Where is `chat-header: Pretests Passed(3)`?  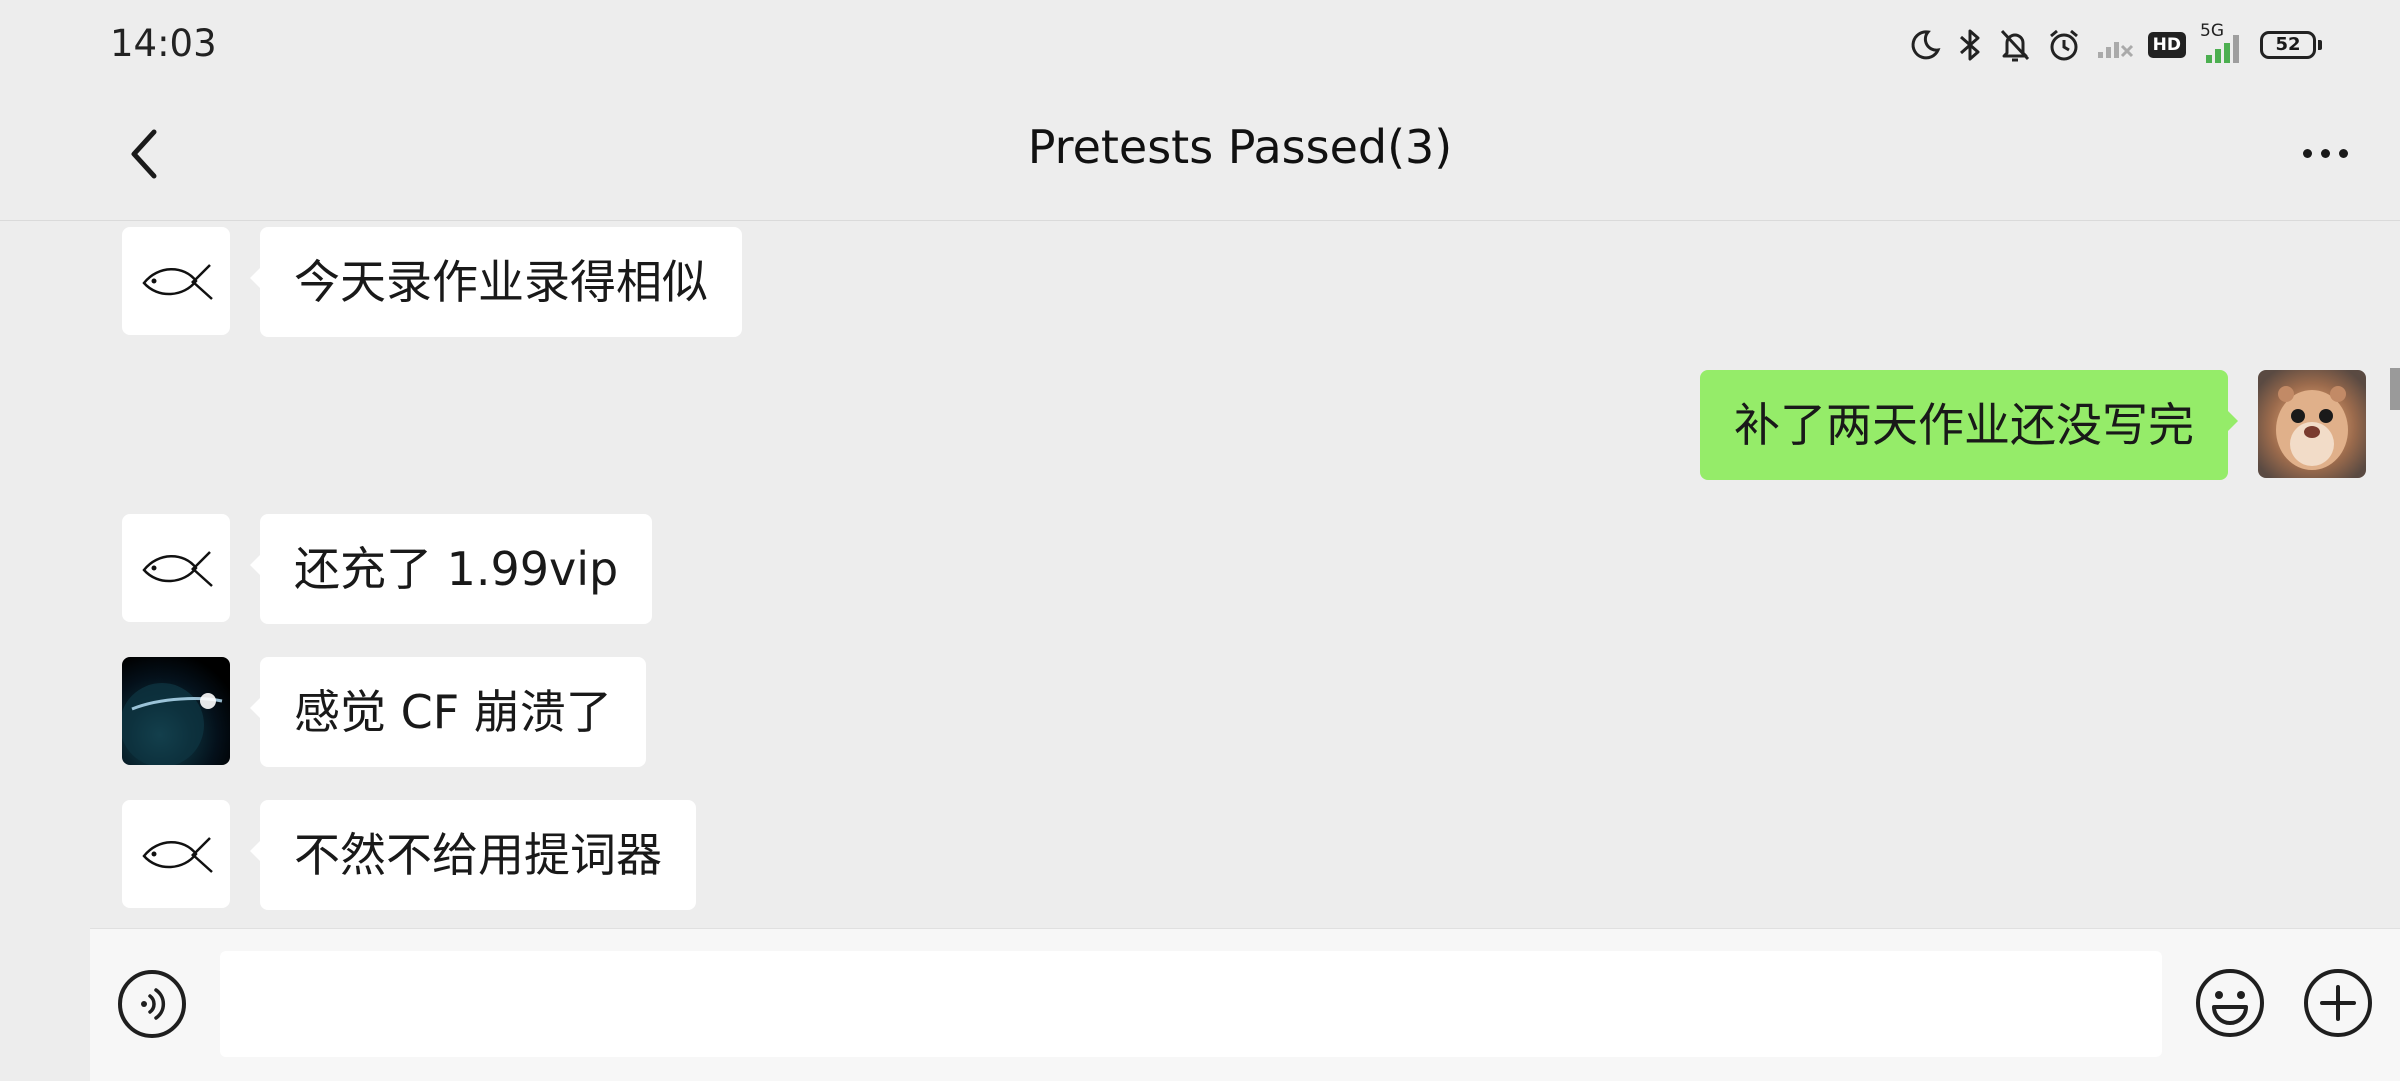
chat-header: Pretests Passed(3) is located at coordinates (1200, 155).